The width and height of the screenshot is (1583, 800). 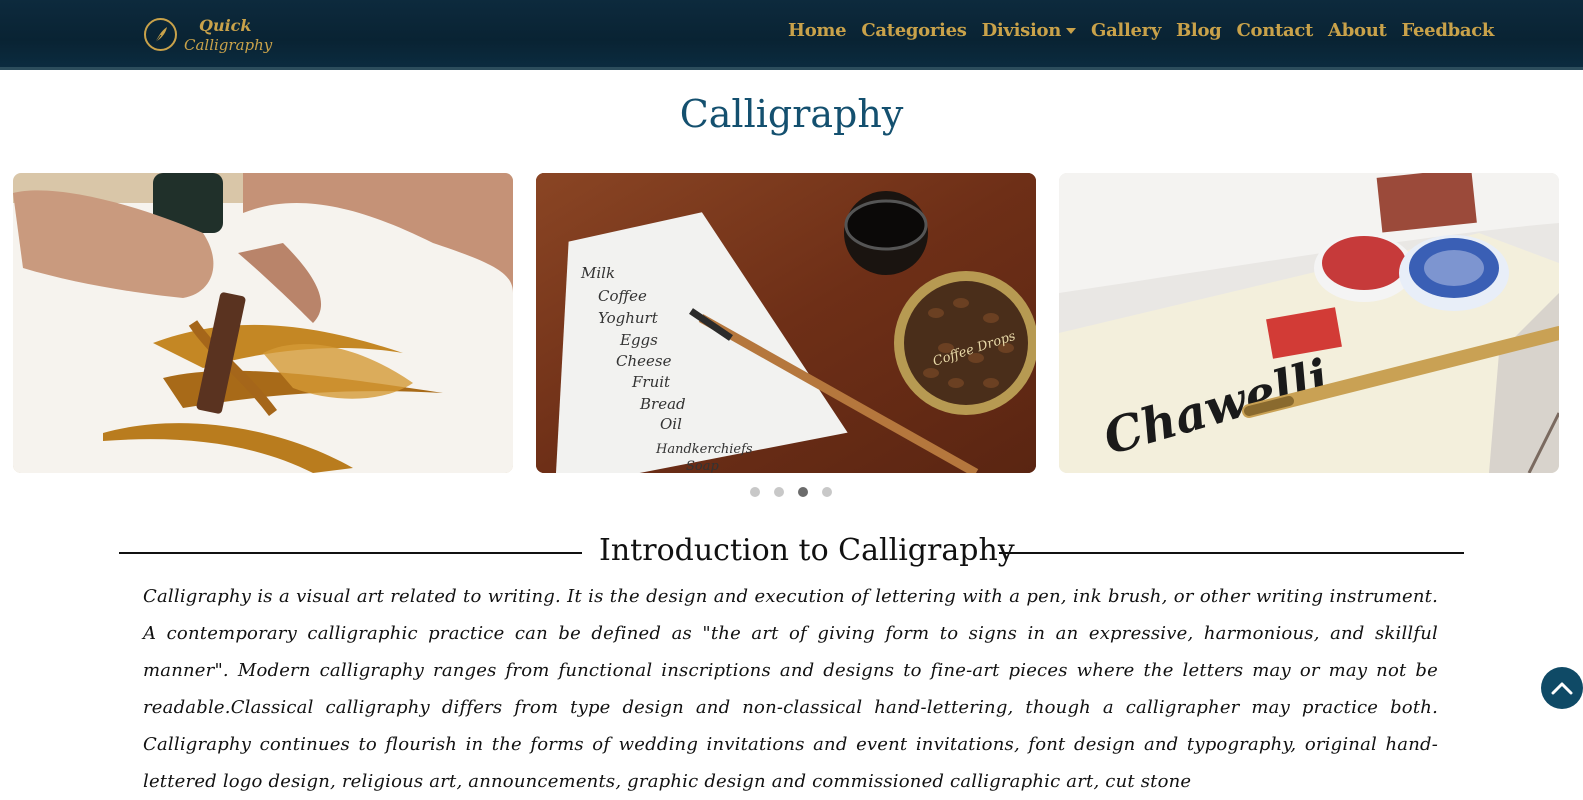 What do you see at coordinates (228, 45) in the screenshot?
I see `brand-name-line2: Calligraphy` at bounding box center [228, 45].